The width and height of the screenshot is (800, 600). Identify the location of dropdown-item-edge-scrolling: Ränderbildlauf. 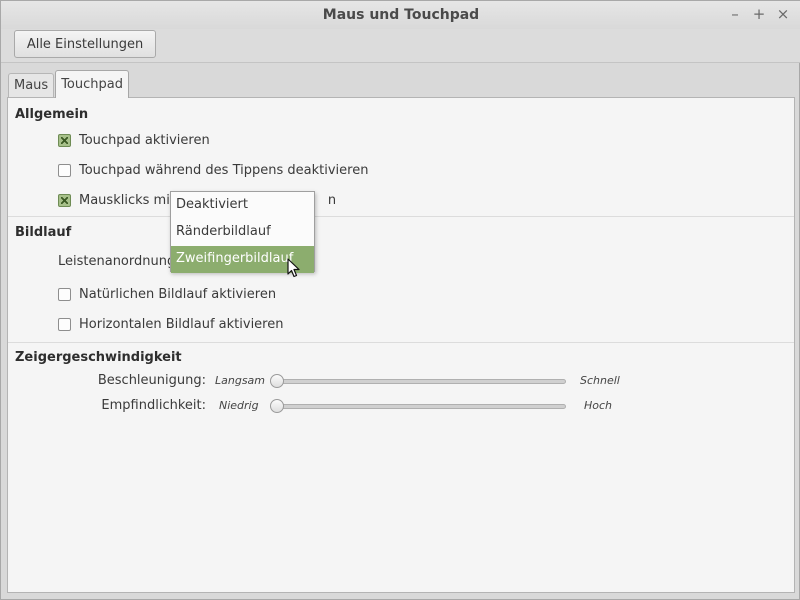
(242, 232).